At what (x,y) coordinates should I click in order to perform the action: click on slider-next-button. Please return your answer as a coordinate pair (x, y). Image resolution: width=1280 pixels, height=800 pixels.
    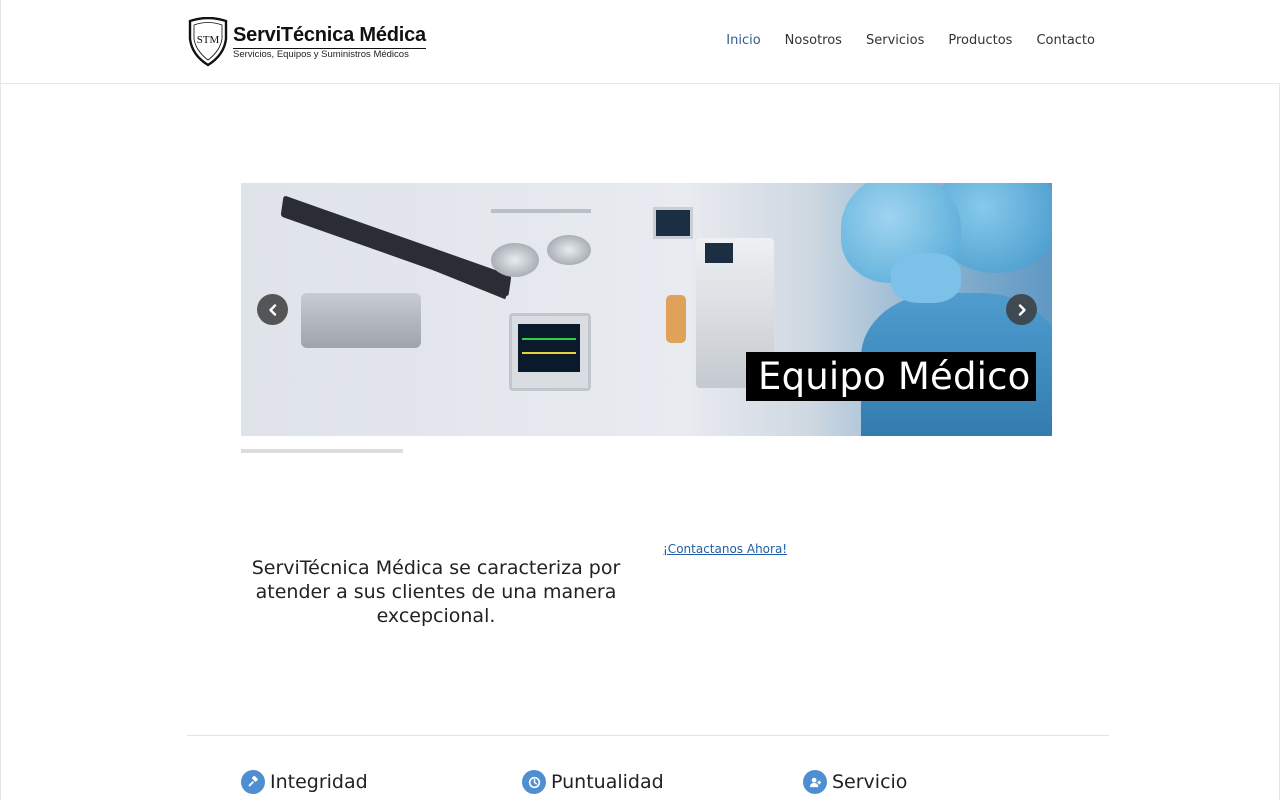
    Looking at the image, I should click on (1021, 309).